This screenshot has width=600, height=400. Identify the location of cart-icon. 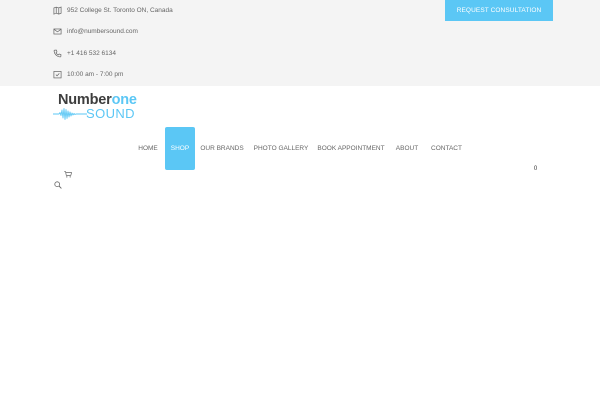
(68, 174).